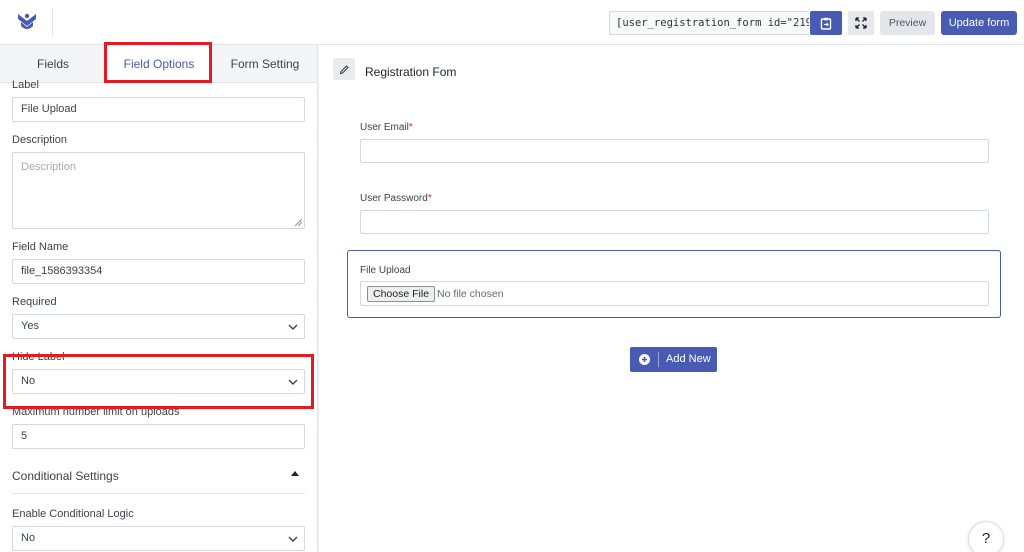  Describe the element at coordinates (158, 190) in the screenshot. I see `description-textarea: Description` at that location.